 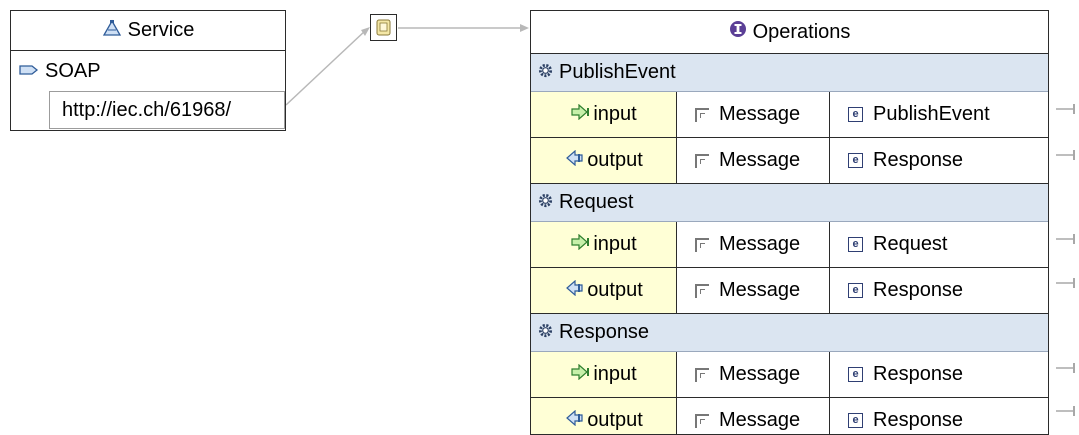 I want to click on operations-title: Operations, so click(x=801, y=31).